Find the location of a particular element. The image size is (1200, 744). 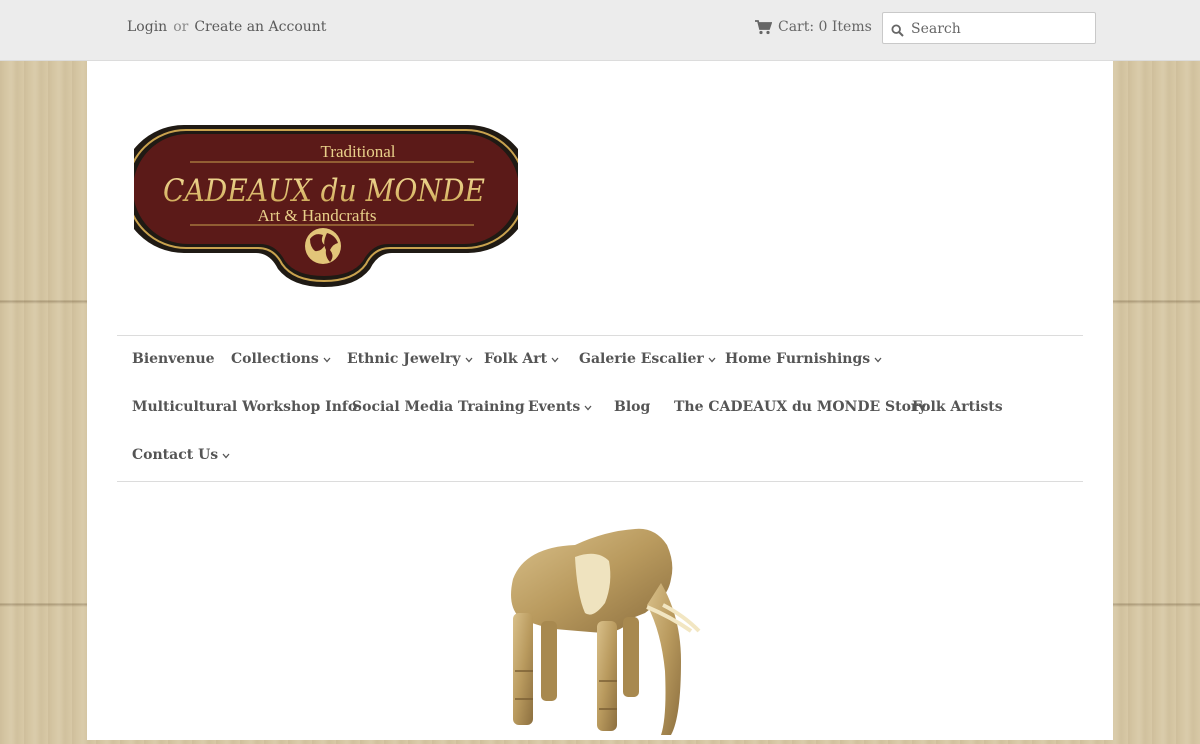

logo-line-1: Traditional is located at coordinates (358, 151).